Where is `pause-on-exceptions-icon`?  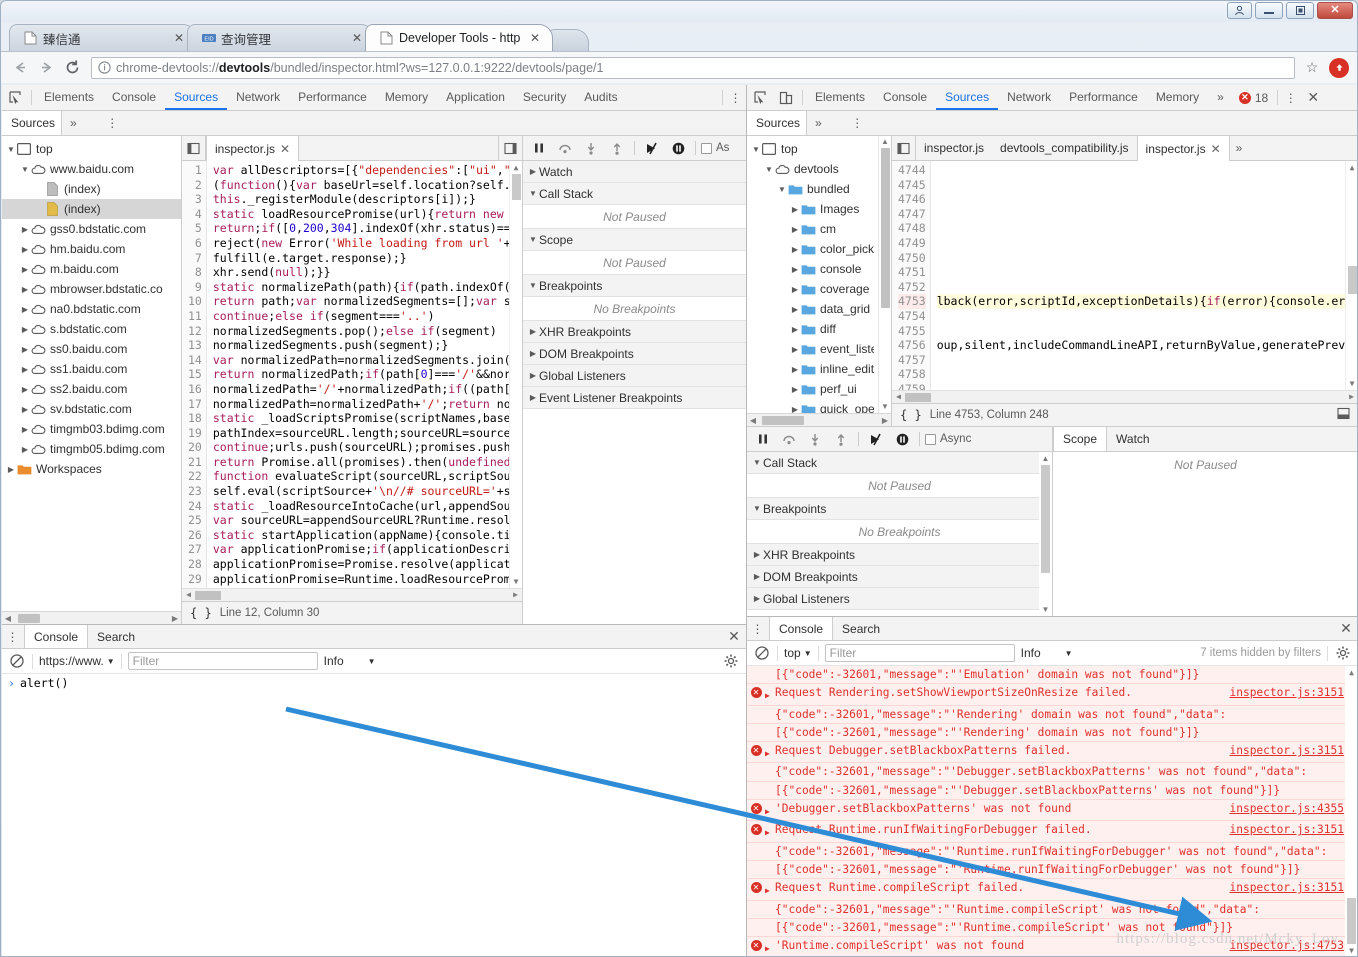 pause-on-exceptions-icon is located at coordinates (678, 148).